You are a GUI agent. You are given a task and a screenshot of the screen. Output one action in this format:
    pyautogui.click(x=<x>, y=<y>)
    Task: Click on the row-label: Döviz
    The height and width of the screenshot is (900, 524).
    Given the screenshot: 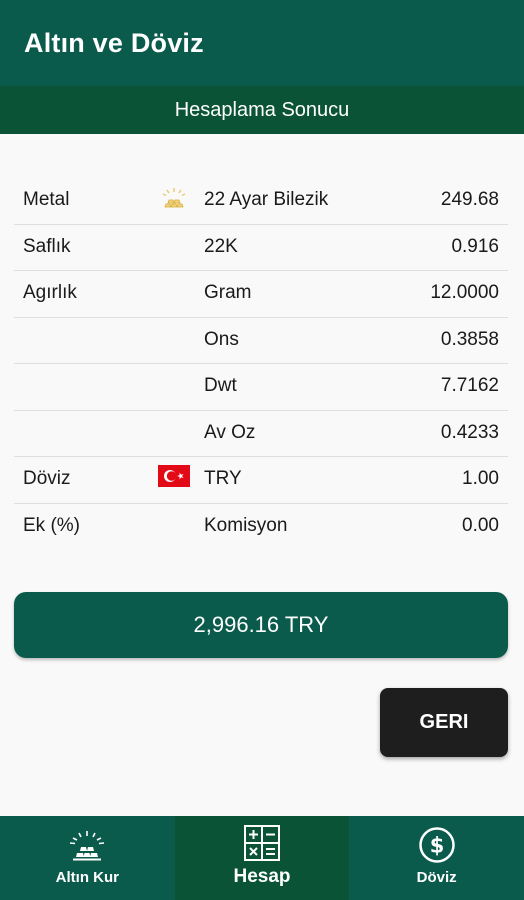 What is the action you would take?
    pyautogui.click(x=47, y=478)
    